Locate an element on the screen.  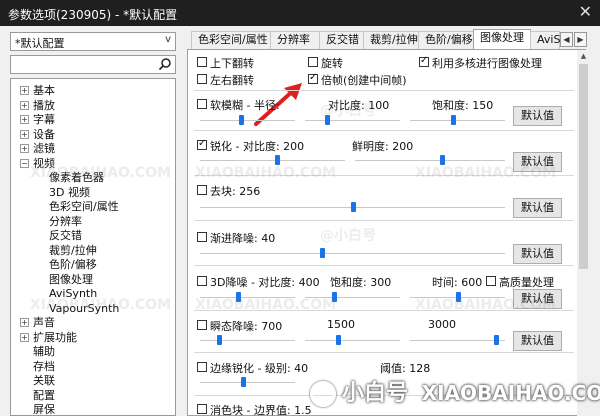
brand-name: 小白号 is located at coordinates (375, 393).